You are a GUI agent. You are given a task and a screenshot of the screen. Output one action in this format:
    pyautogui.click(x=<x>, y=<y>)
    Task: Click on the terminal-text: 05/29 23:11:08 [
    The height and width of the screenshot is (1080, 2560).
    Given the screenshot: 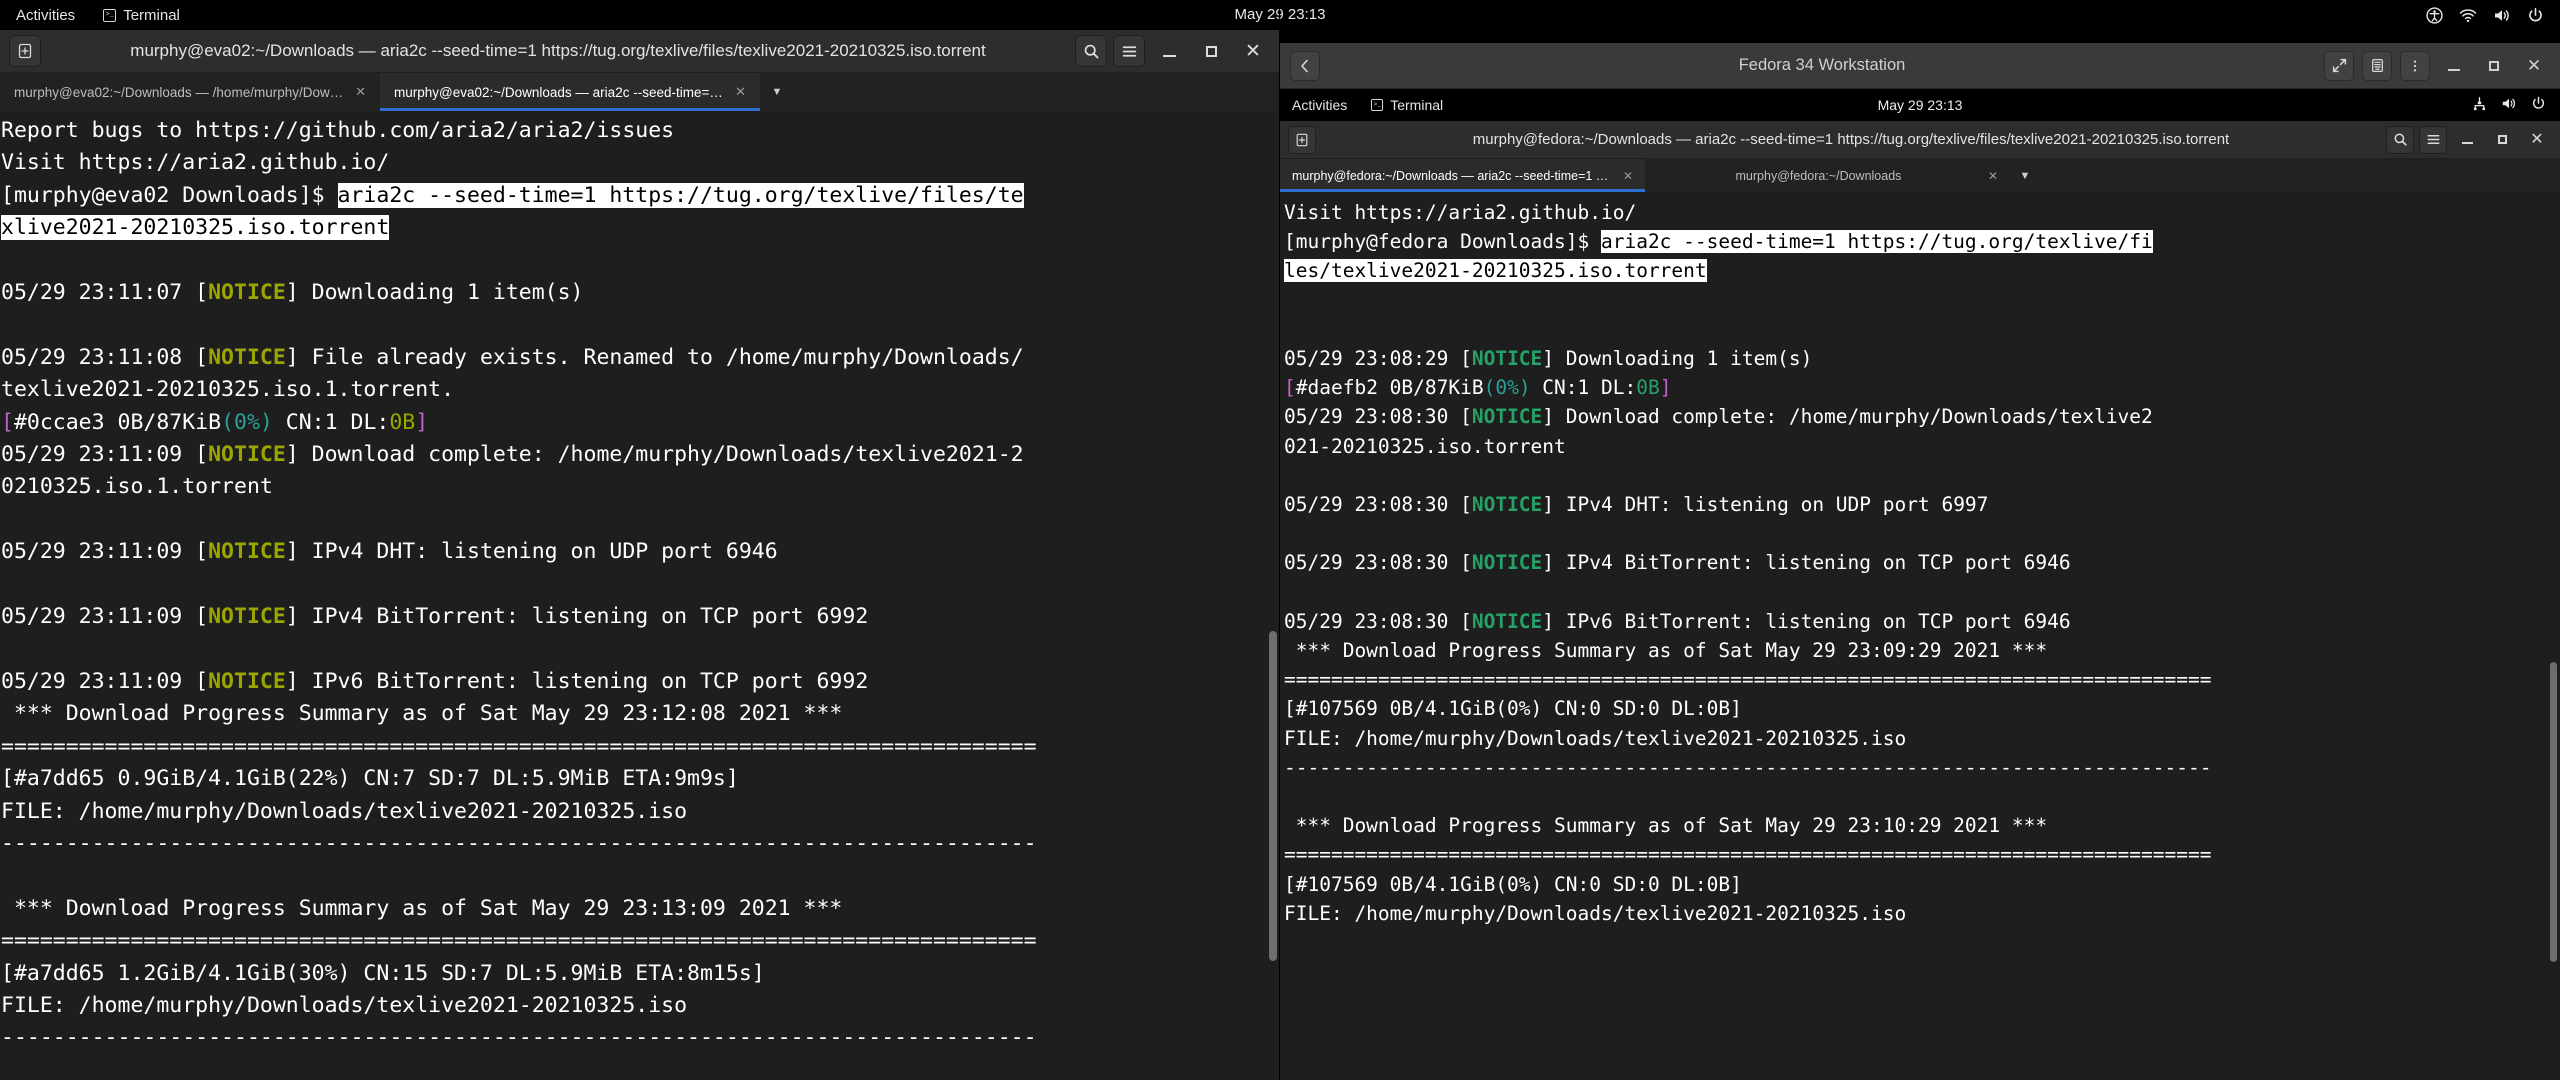 What is the action you would take?
    pyautogui.click(x=105, y=357)
    